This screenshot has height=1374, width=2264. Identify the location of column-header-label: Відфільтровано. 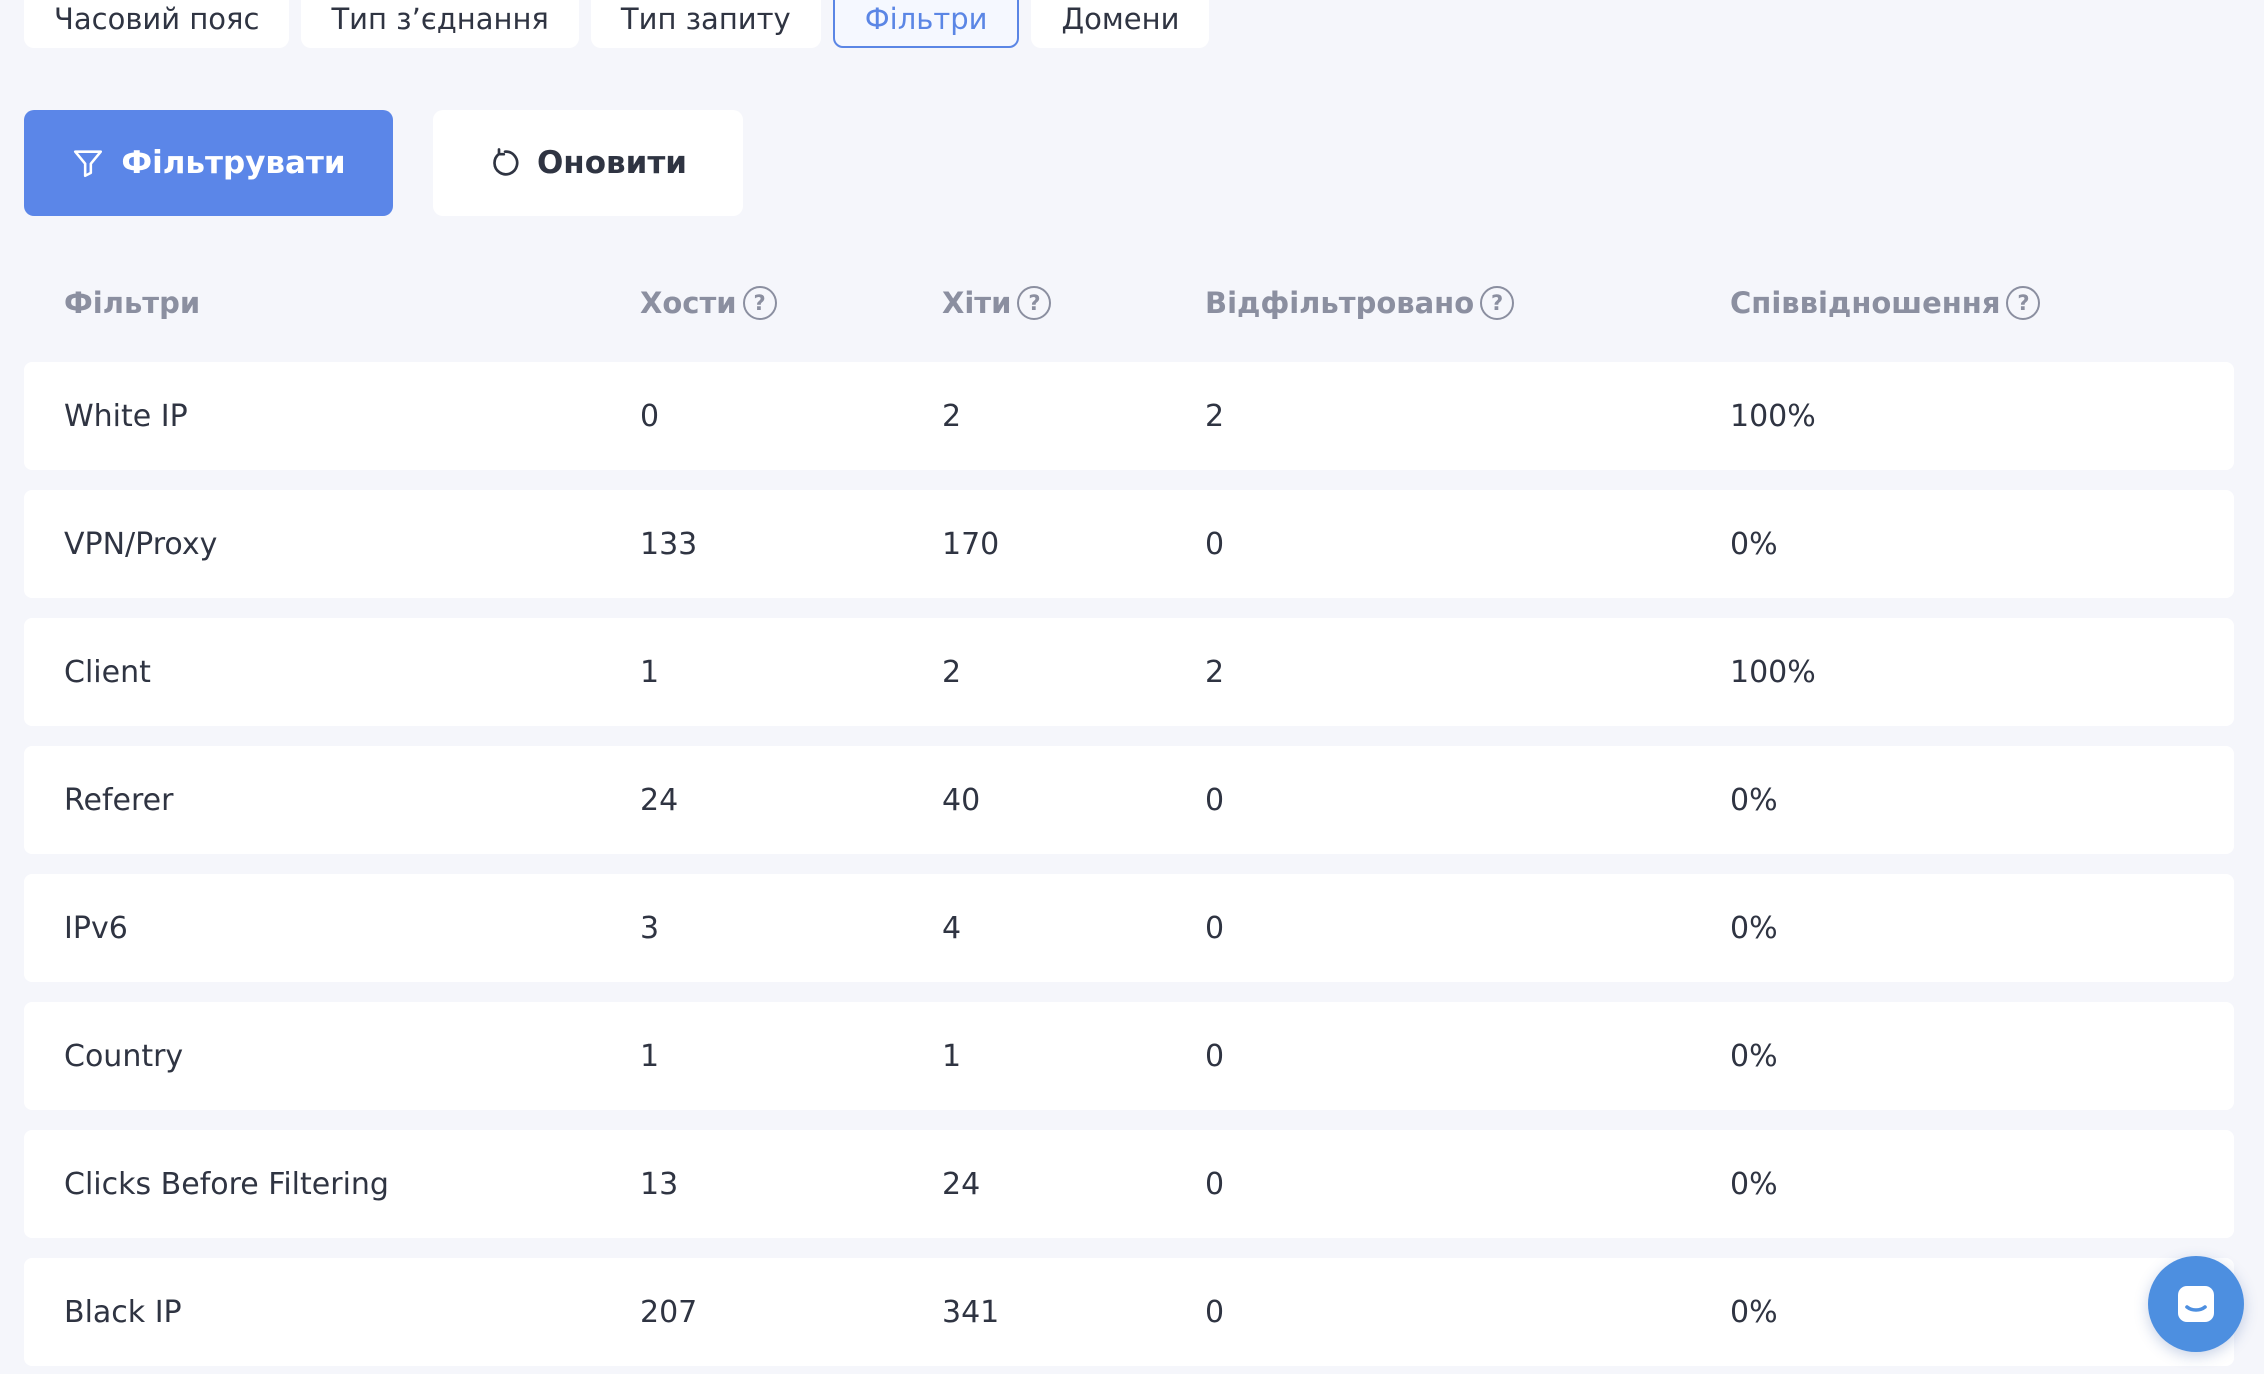
(1340, 303).